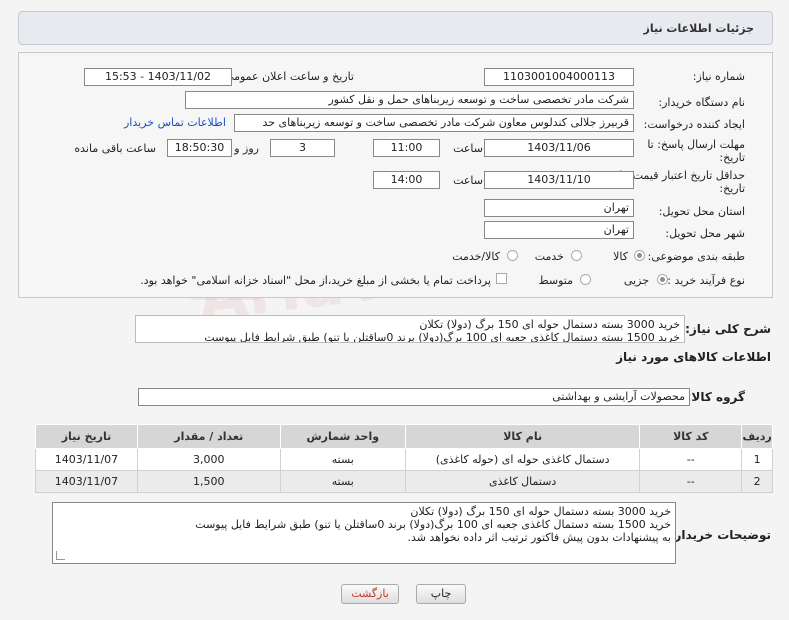  What do you see at coordinates (732, 188) in the screenshot?
I see `price-validity-date-label: تاریخ:` at bounding box center [732, 188].